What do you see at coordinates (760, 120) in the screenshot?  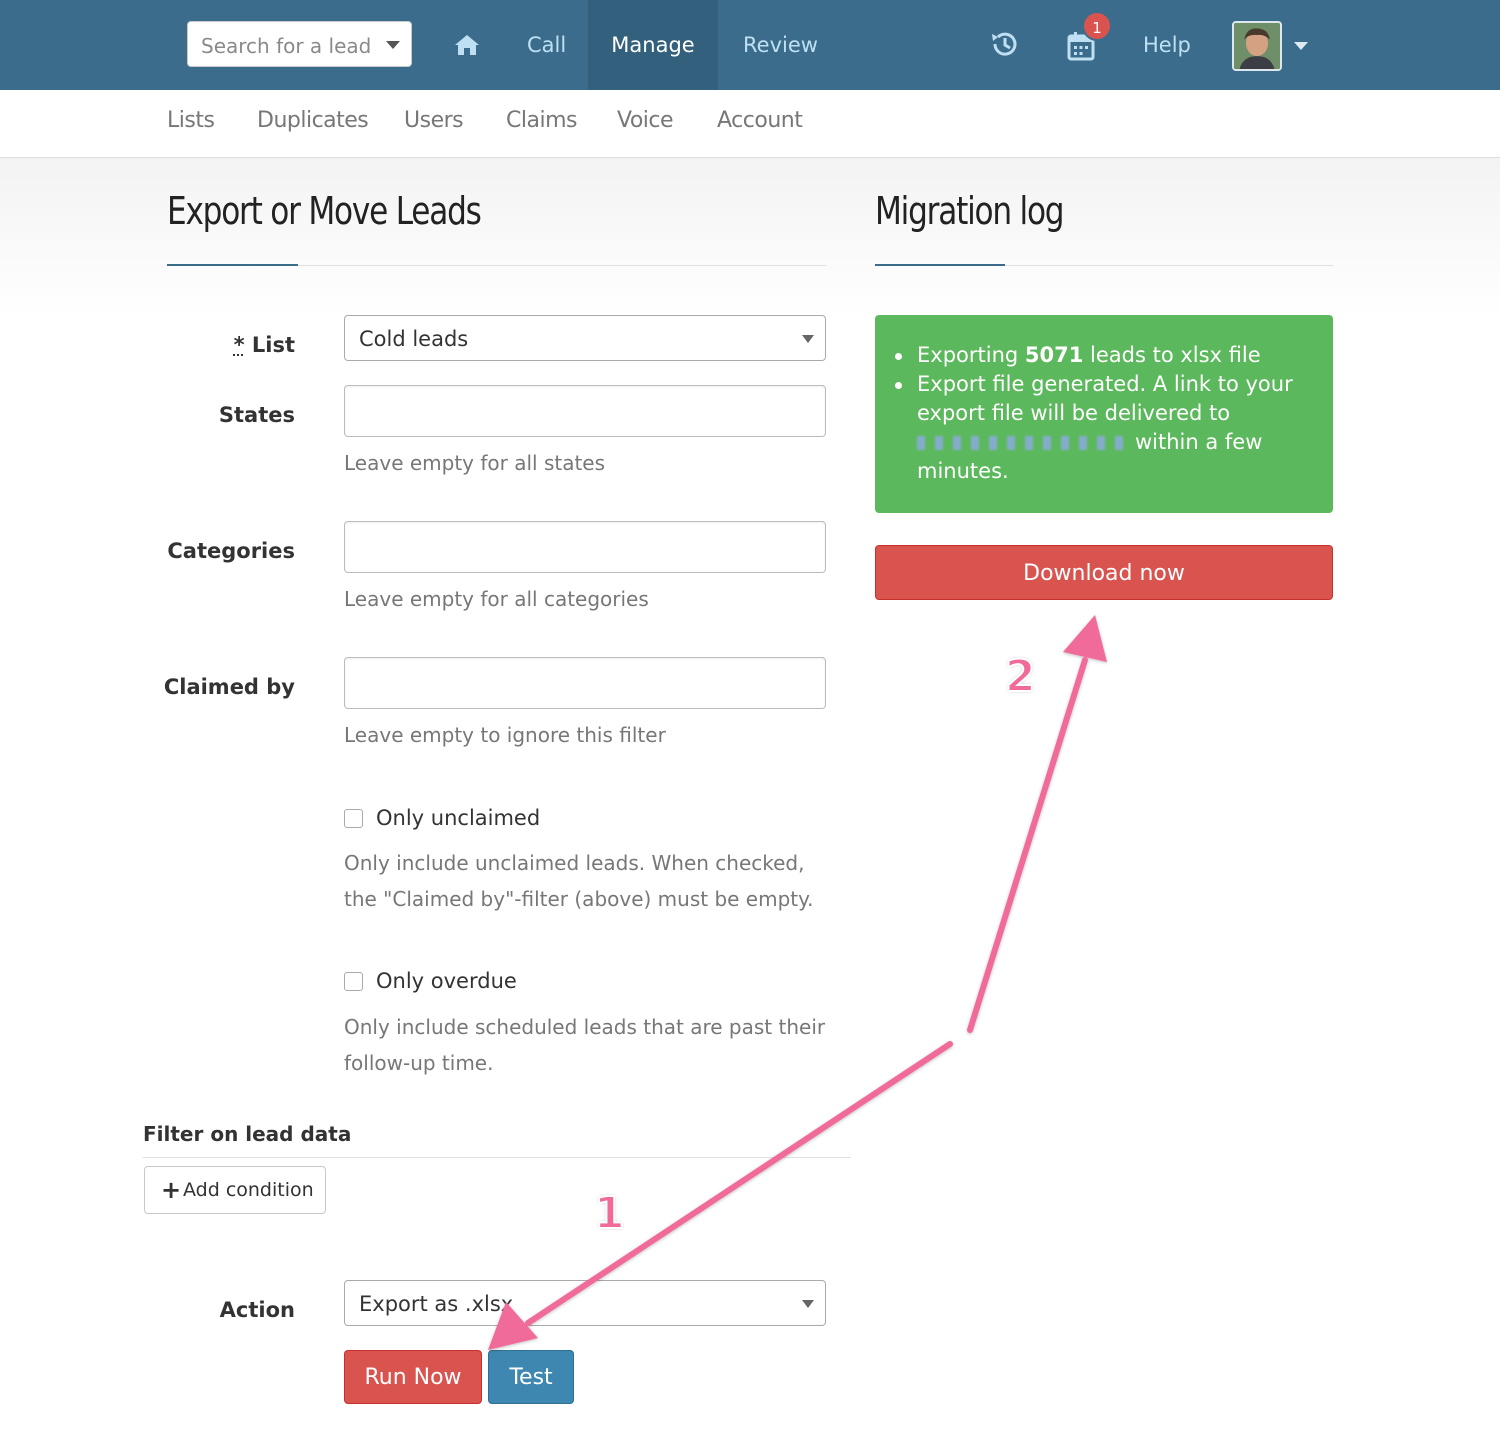 I see `subnav-account: Account` at bounding box center [760, 120].